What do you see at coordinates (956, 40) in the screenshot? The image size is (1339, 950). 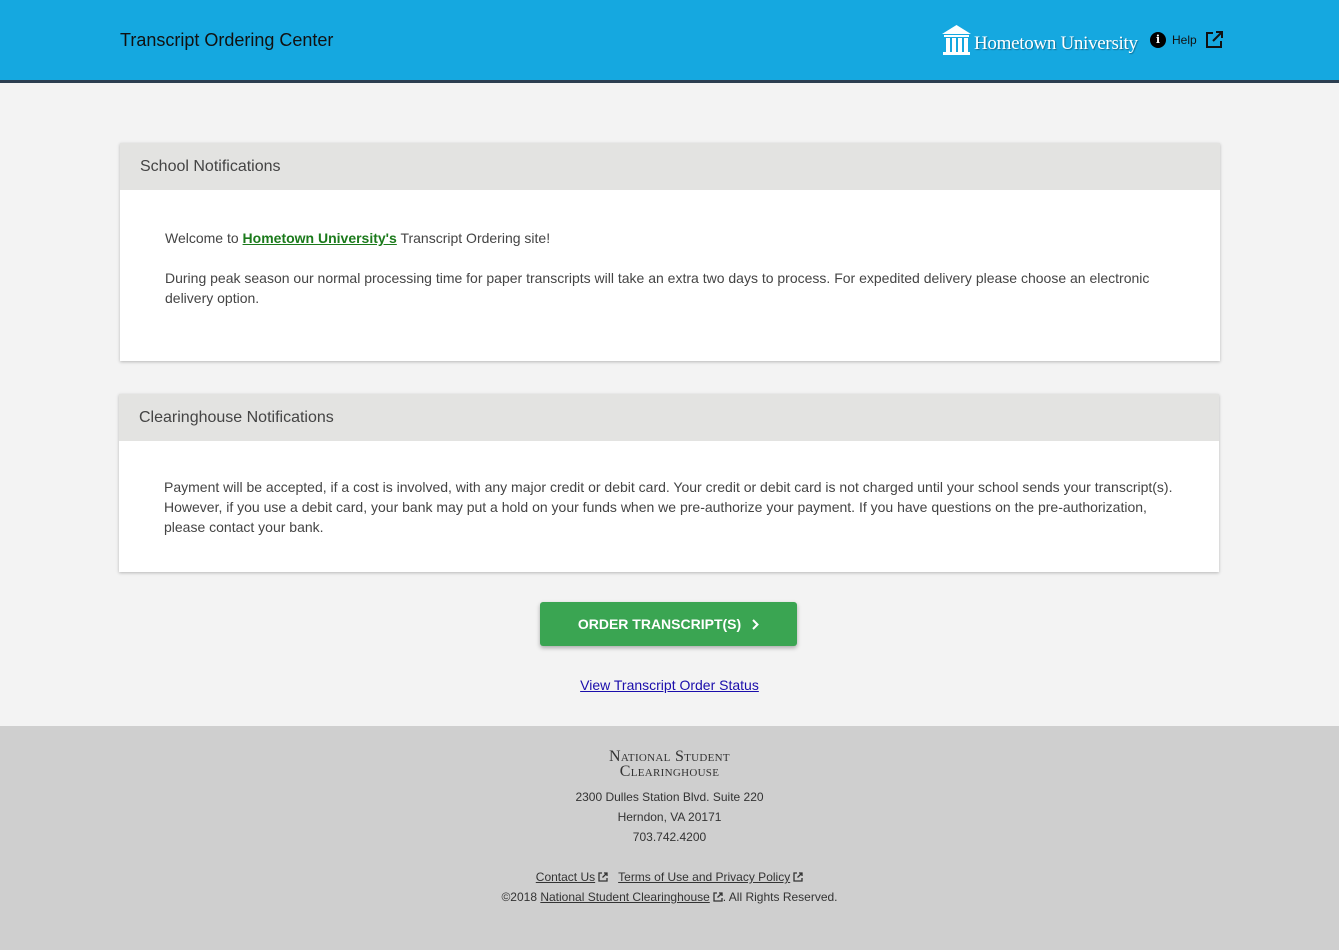 I see `building-icon` at bounding box center [956, 40].